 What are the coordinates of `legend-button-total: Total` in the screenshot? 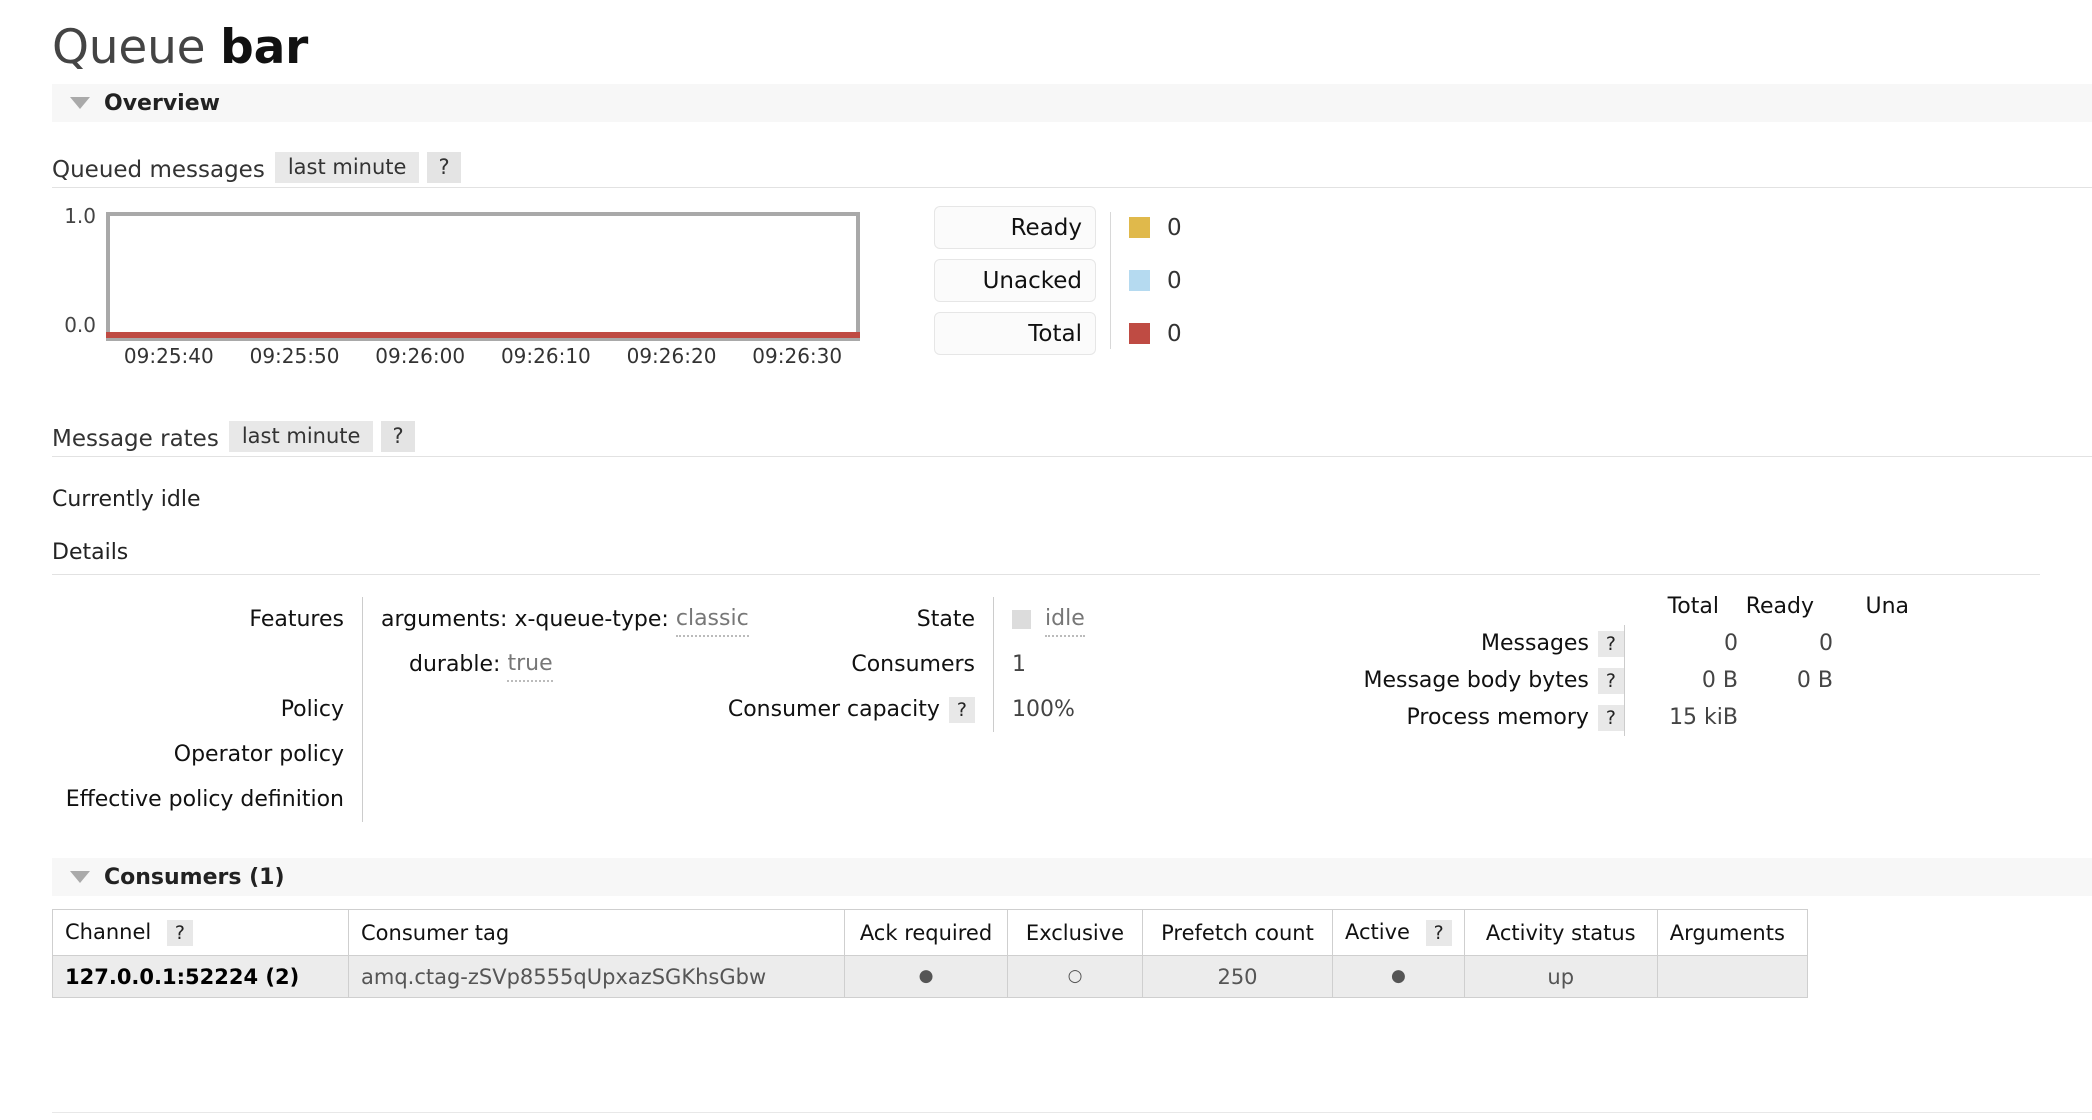 It's located at (1015, 333).